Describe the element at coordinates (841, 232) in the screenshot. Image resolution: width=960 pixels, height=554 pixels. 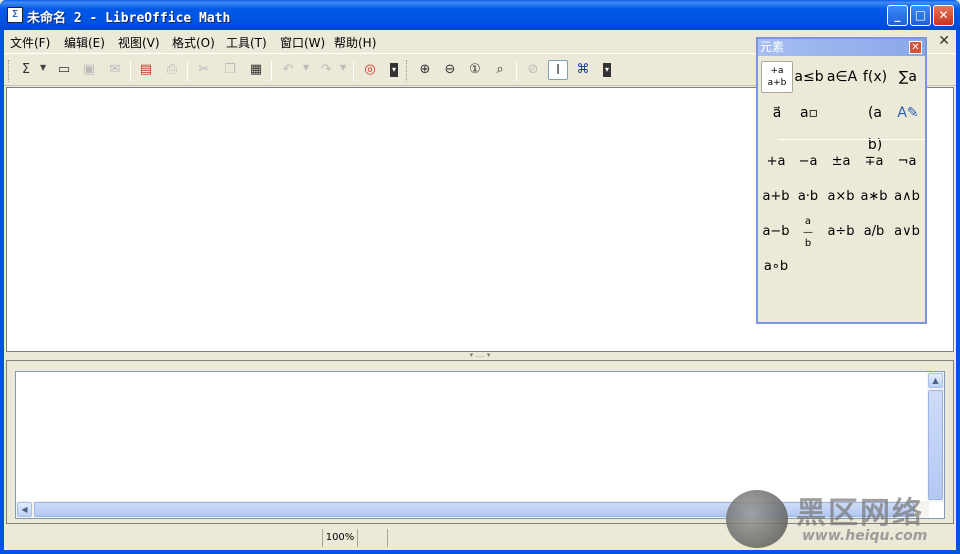
I see `symbol-a-div-b: a÷b` at that location.